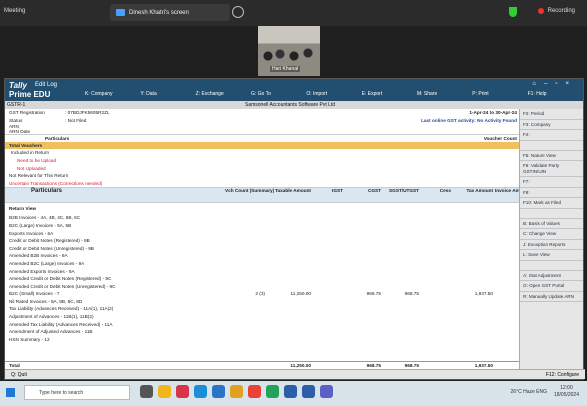  Describe the element at coordinates (263, 218) in the screenshot. I see `table-row: B2B Invoices - 4A, 4B, 4C, 6B, 6C` at that location.